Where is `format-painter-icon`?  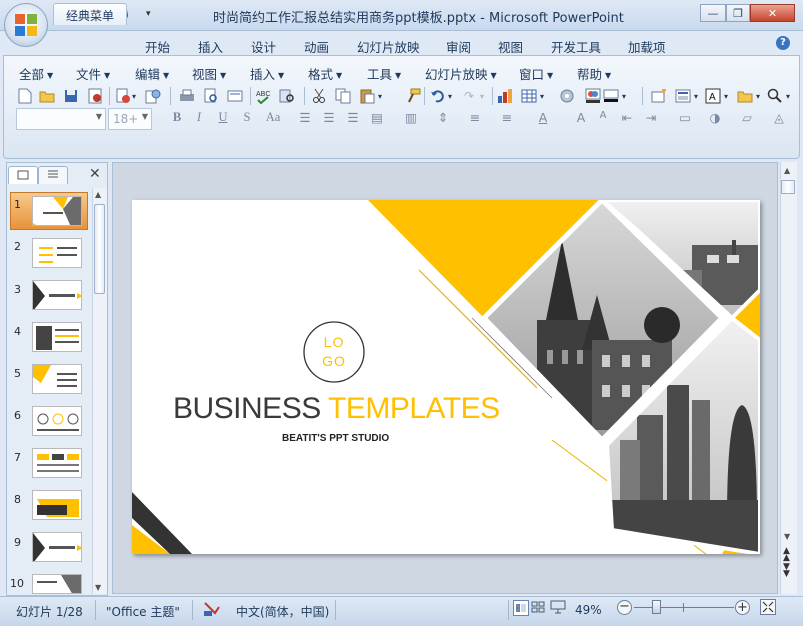 format-painter-icon is located at coordinates (413, 96).